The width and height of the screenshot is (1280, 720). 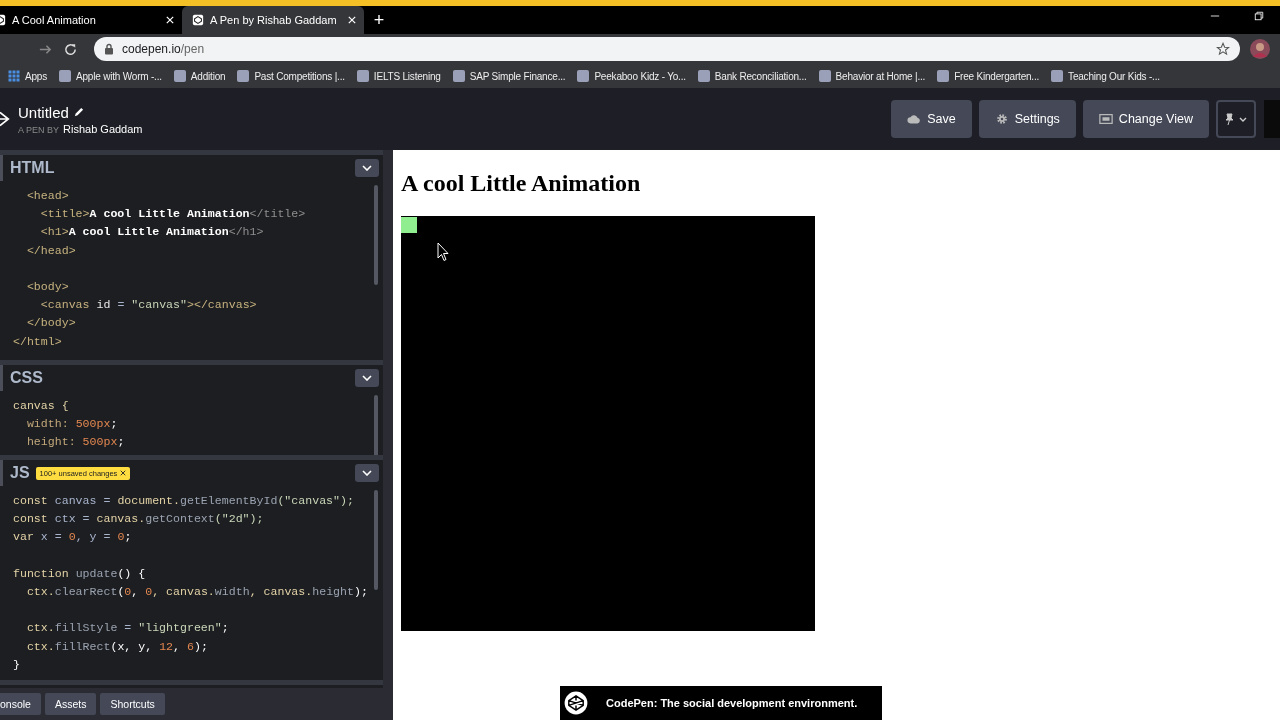 What do you see at coordinates (37, 341) in the screenshot?
I see `code-line: </html>` at bounding box center [37, 341].